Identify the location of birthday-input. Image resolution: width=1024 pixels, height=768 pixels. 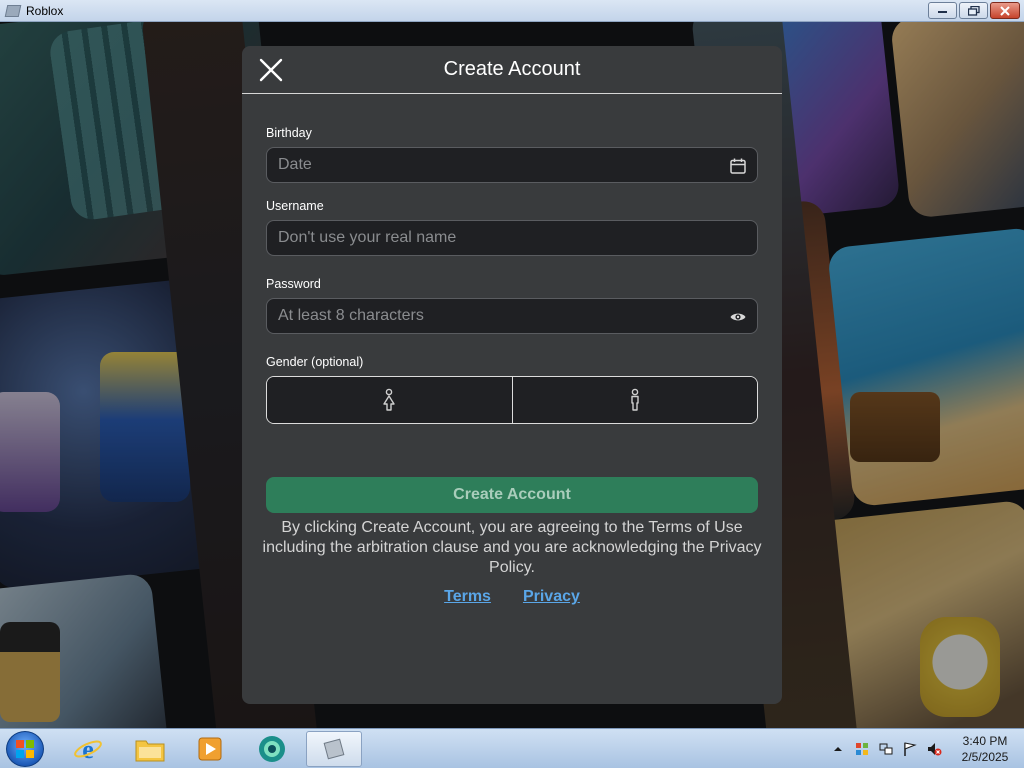
(512, 165).